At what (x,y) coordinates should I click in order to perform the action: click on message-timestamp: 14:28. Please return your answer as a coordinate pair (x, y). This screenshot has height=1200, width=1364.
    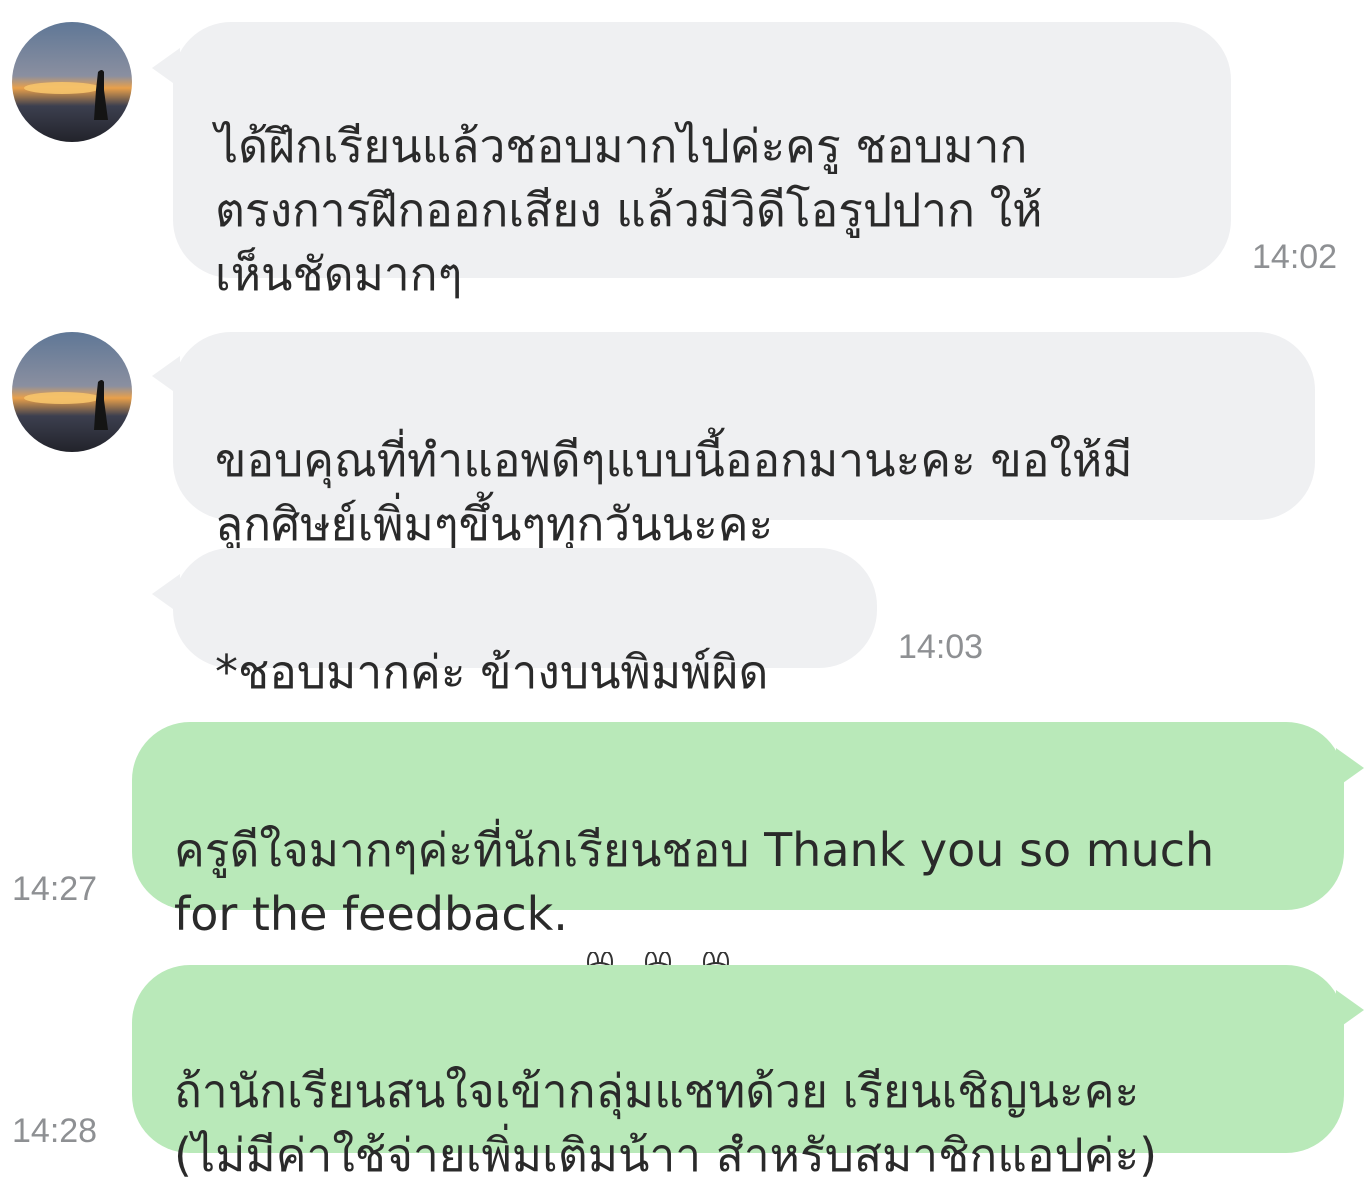
    Looking at the image, I should click on (55, 1131).